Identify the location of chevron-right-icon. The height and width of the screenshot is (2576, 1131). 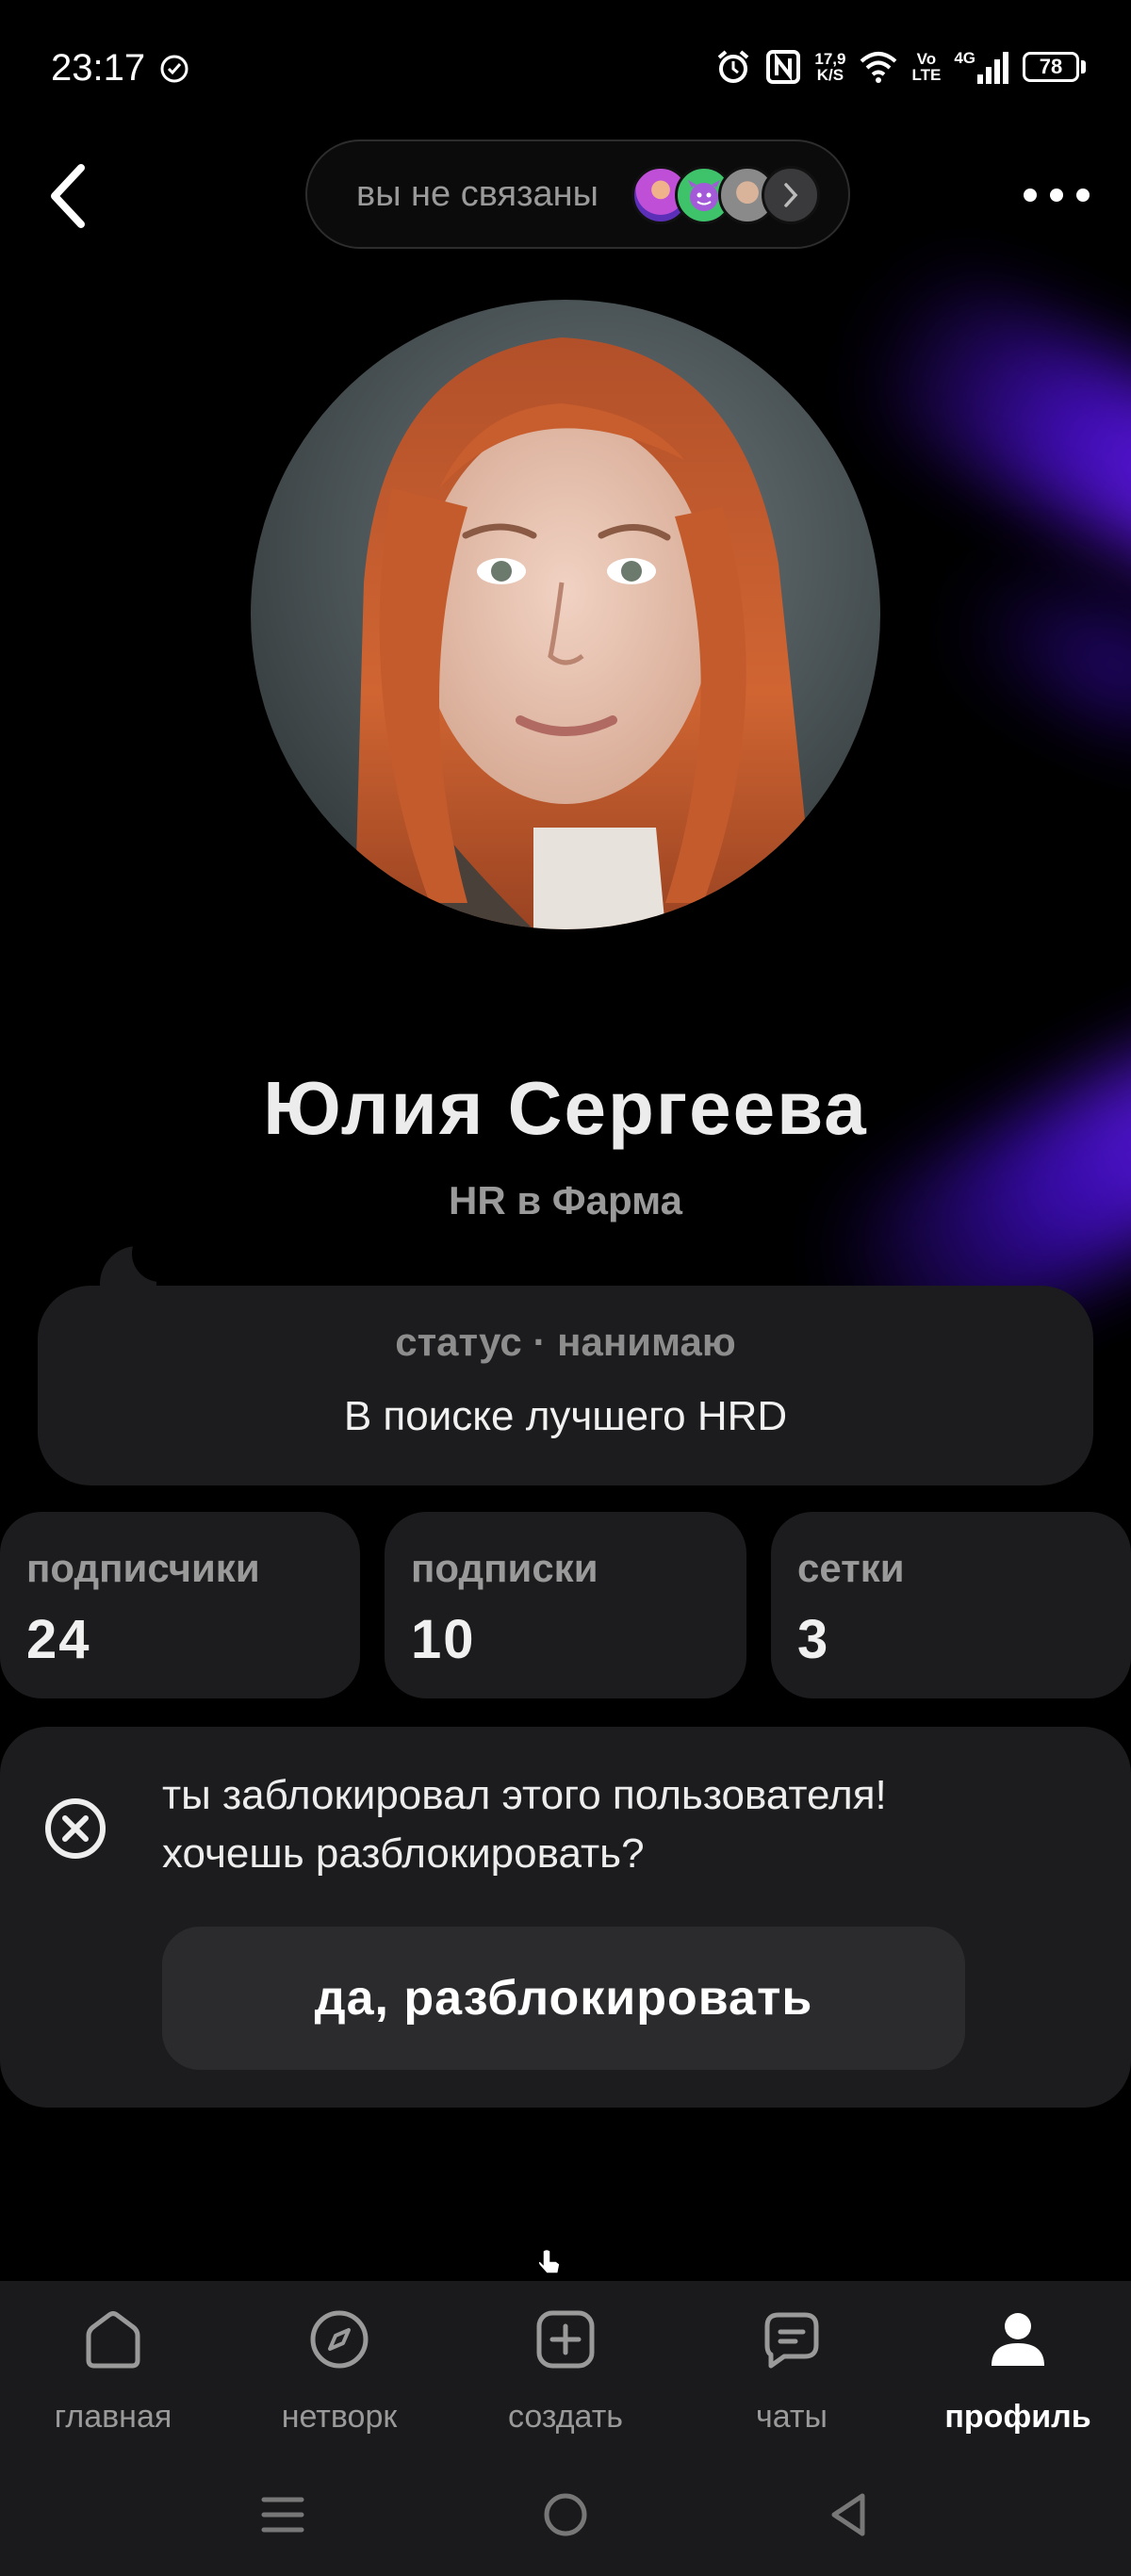
(791, 195).